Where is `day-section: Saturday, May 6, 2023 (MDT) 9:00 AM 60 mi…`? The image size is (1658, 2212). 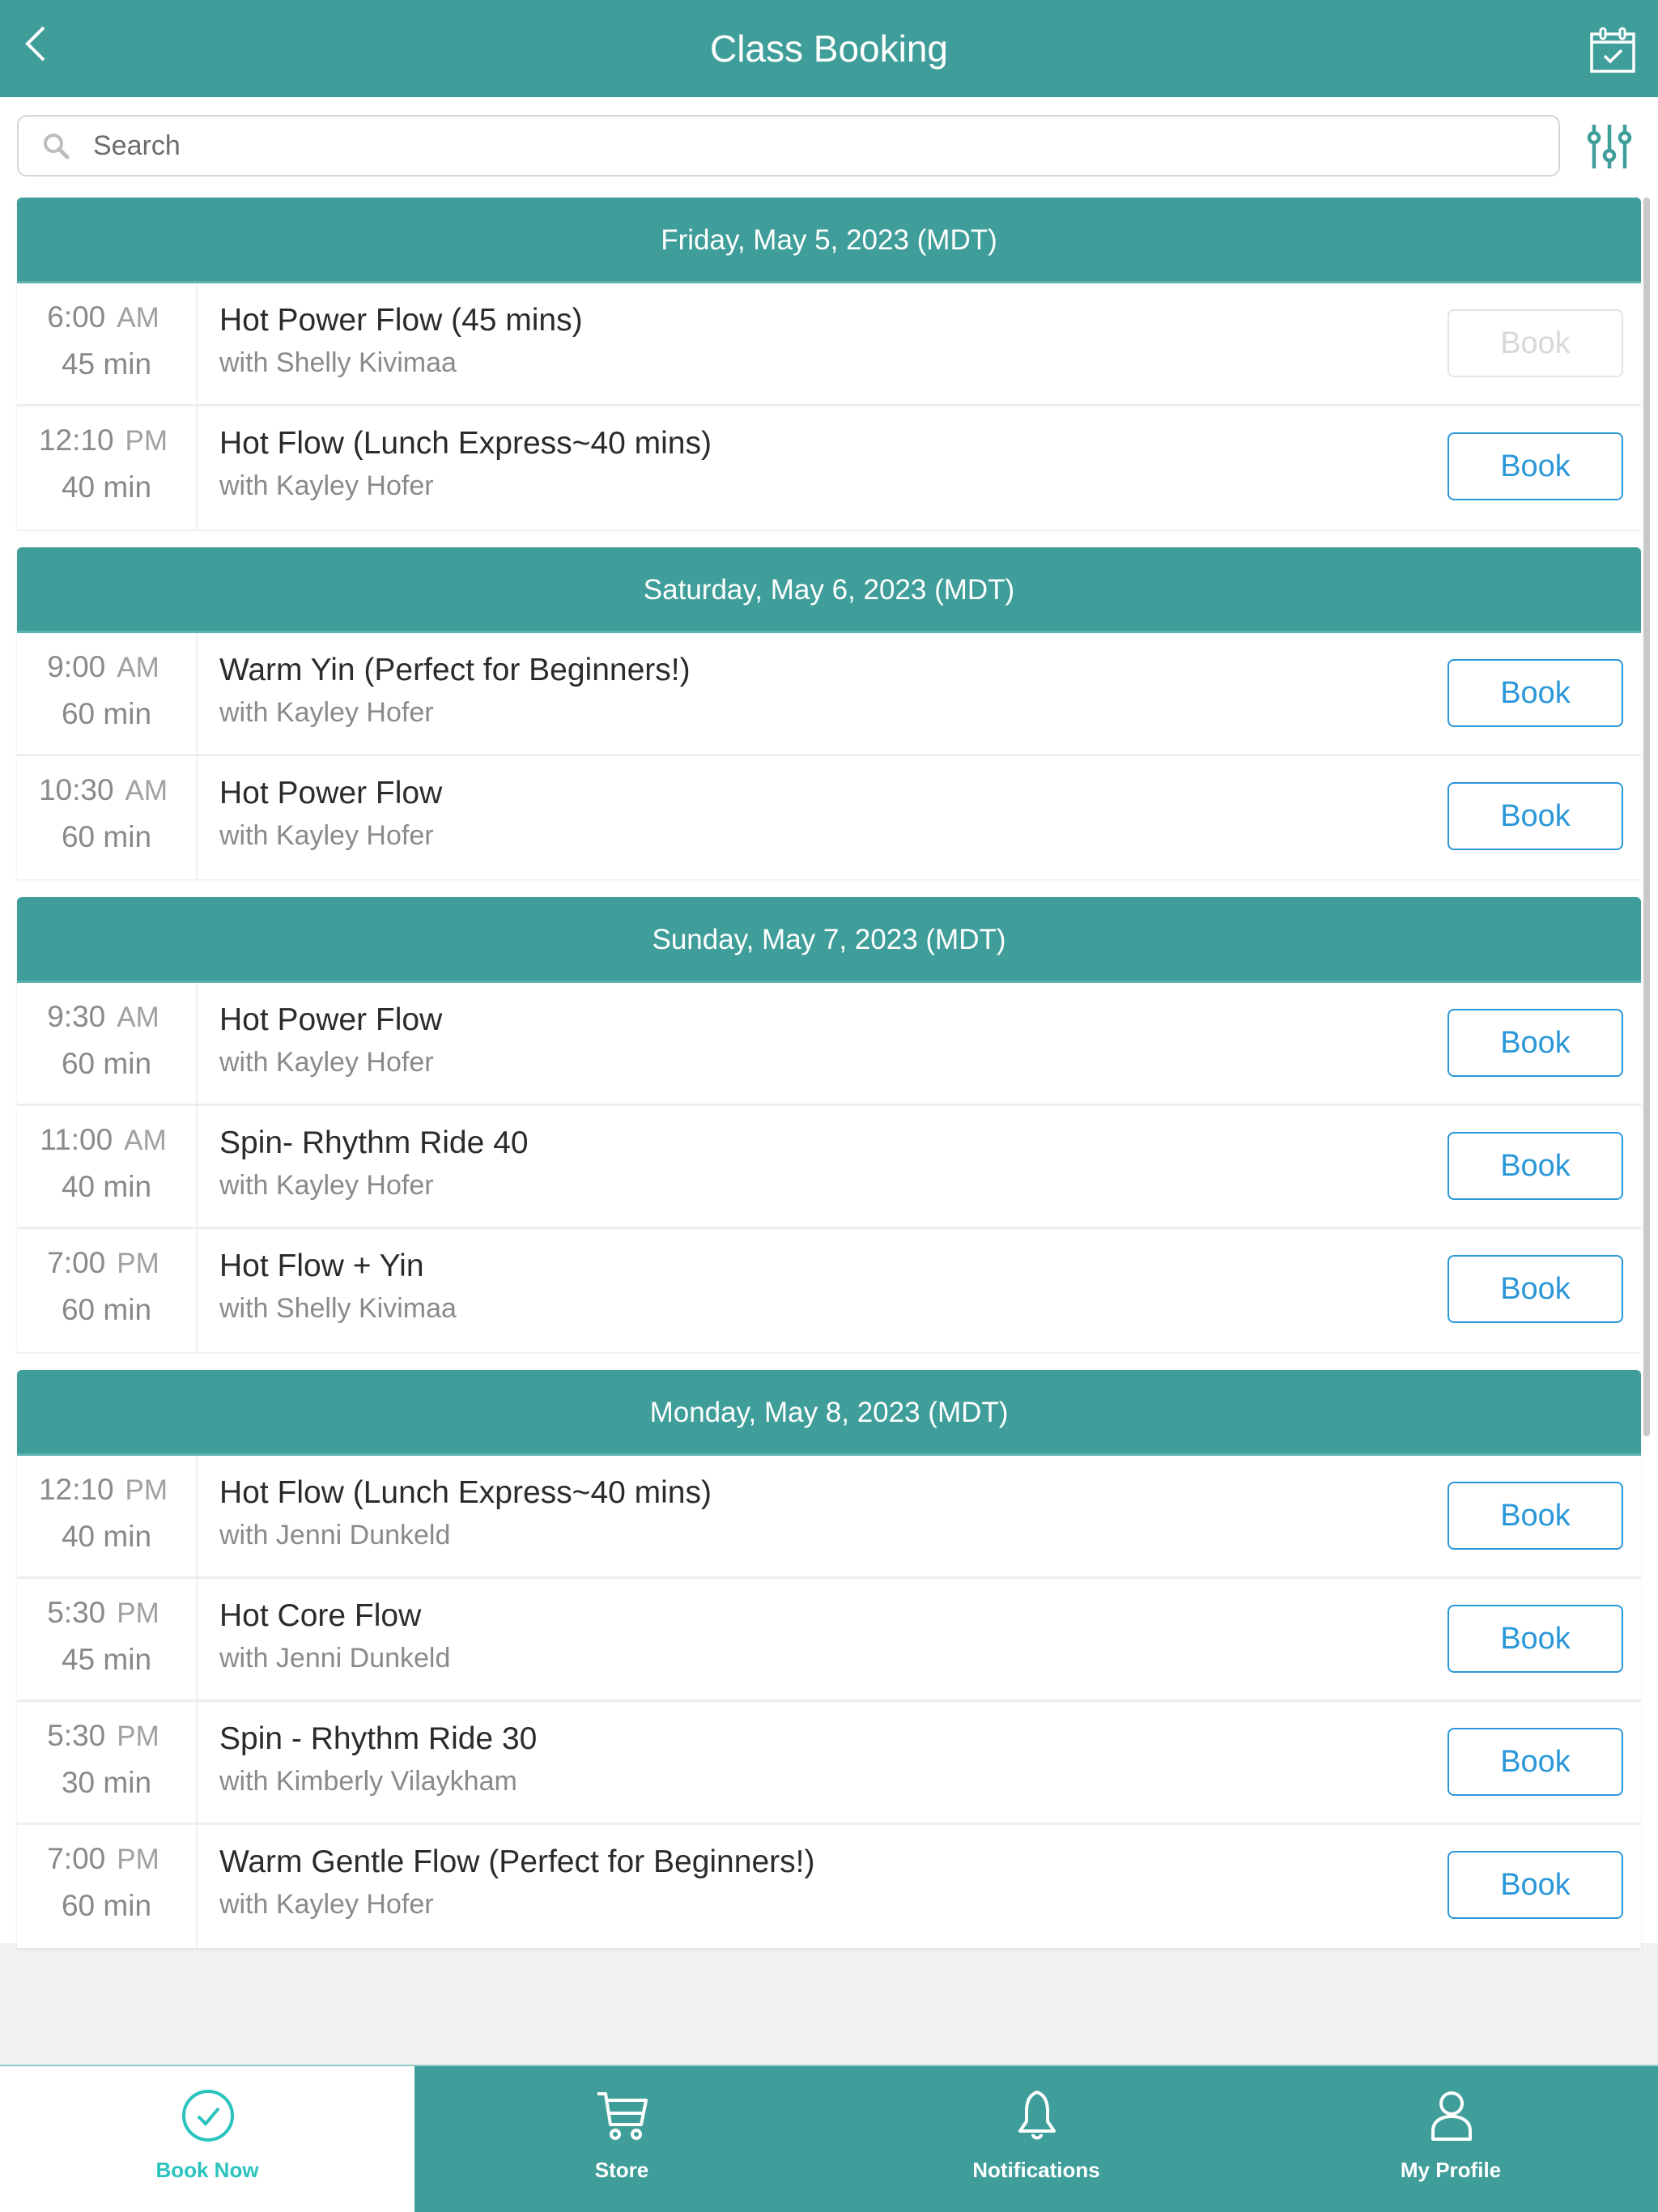 day-section: Saturday, May 6, 2023 (MDT) 9:00 AM 60 mi… is located at coordinates (829, 713).